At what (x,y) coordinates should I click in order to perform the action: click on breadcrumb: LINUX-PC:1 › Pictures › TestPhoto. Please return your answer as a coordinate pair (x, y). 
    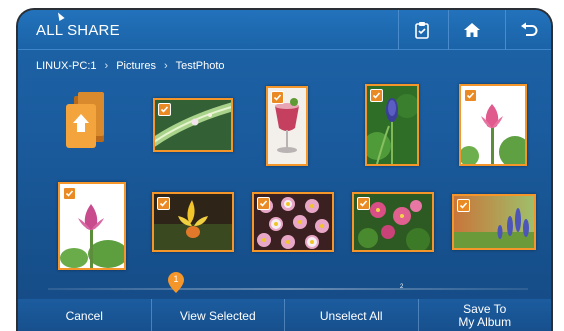
    Looking at the image, I should click on (130, 66).